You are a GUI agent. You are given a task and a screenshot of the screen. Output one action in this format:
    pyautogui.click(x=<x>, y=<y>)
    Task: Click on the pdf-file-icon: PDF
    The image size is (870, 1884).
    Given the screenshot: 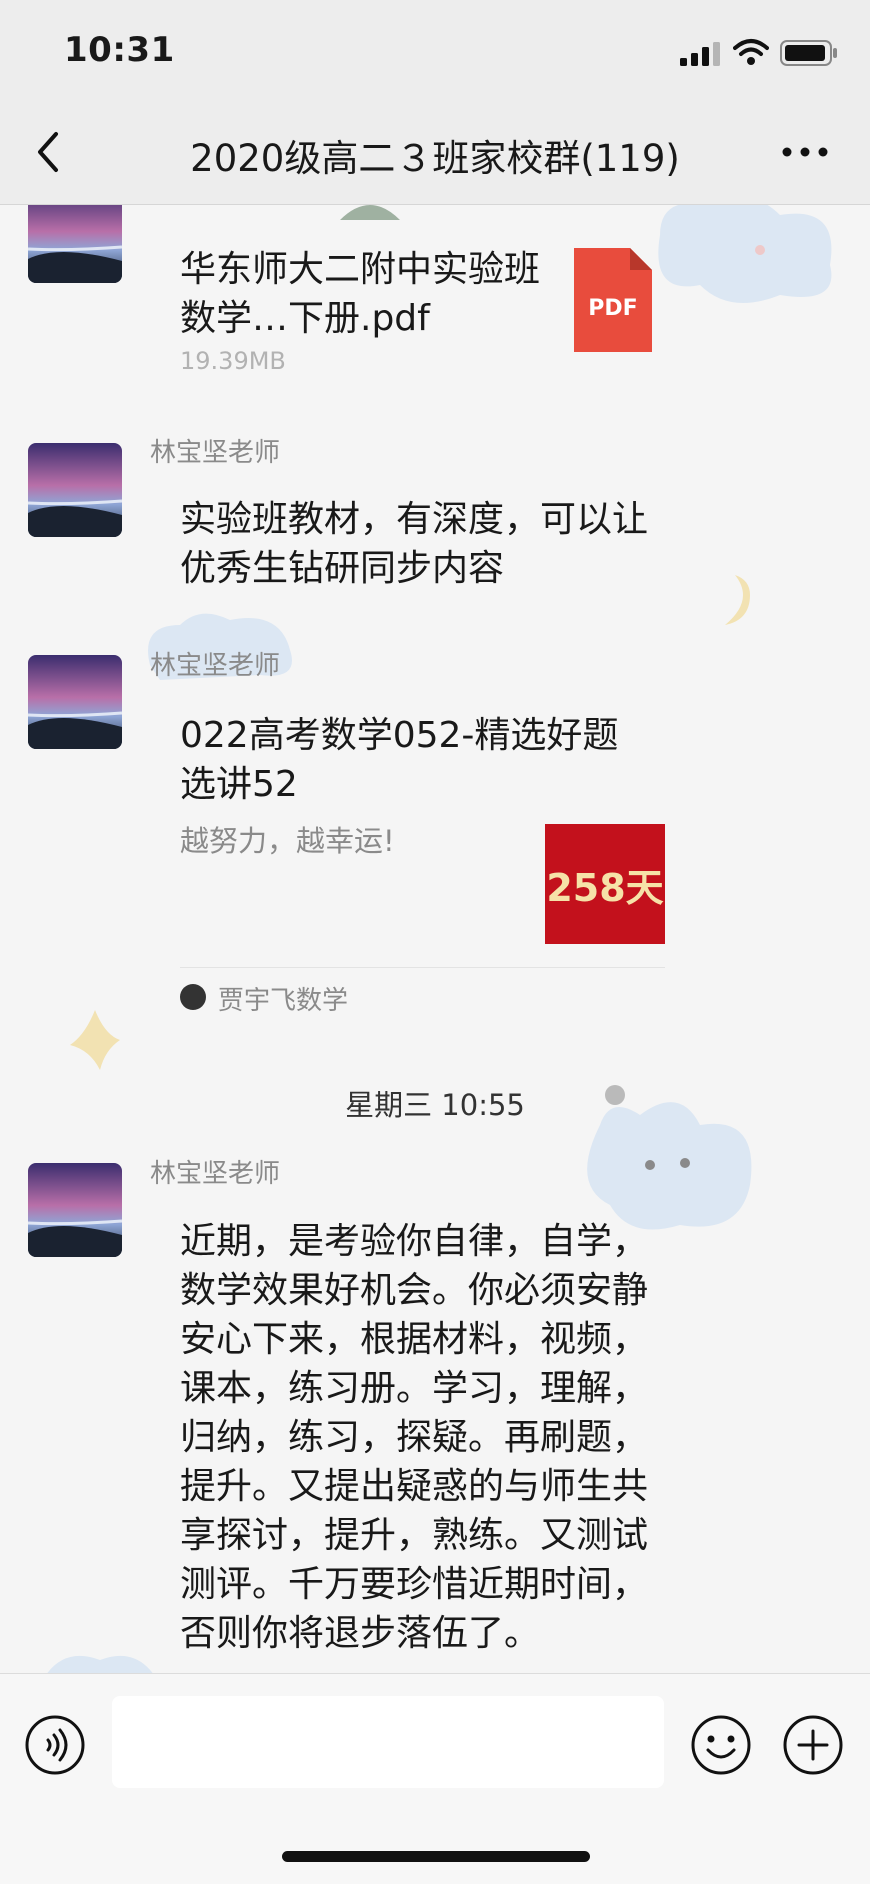 What is the action you would take?
    pyautogui.click(x=613, y=300)
    